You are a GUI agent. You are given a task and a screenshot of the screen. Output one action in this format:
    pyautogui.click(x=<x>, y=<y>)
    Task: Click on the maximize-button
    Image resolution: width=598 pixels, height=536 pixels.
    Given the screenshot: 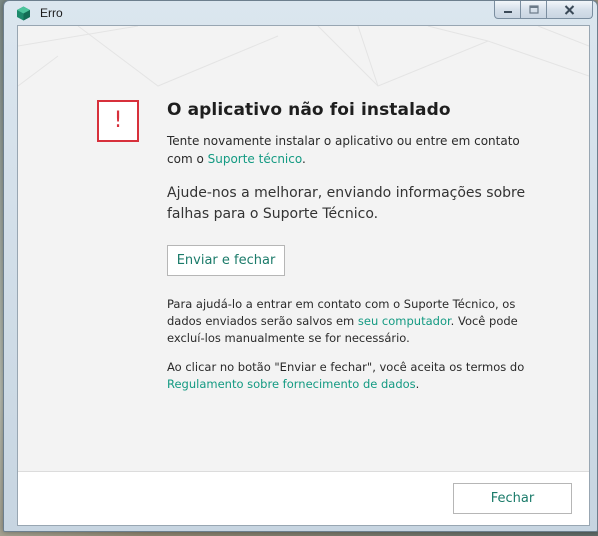 What is the action you would take?
    pyautogui.click(x=534, y=10)
    